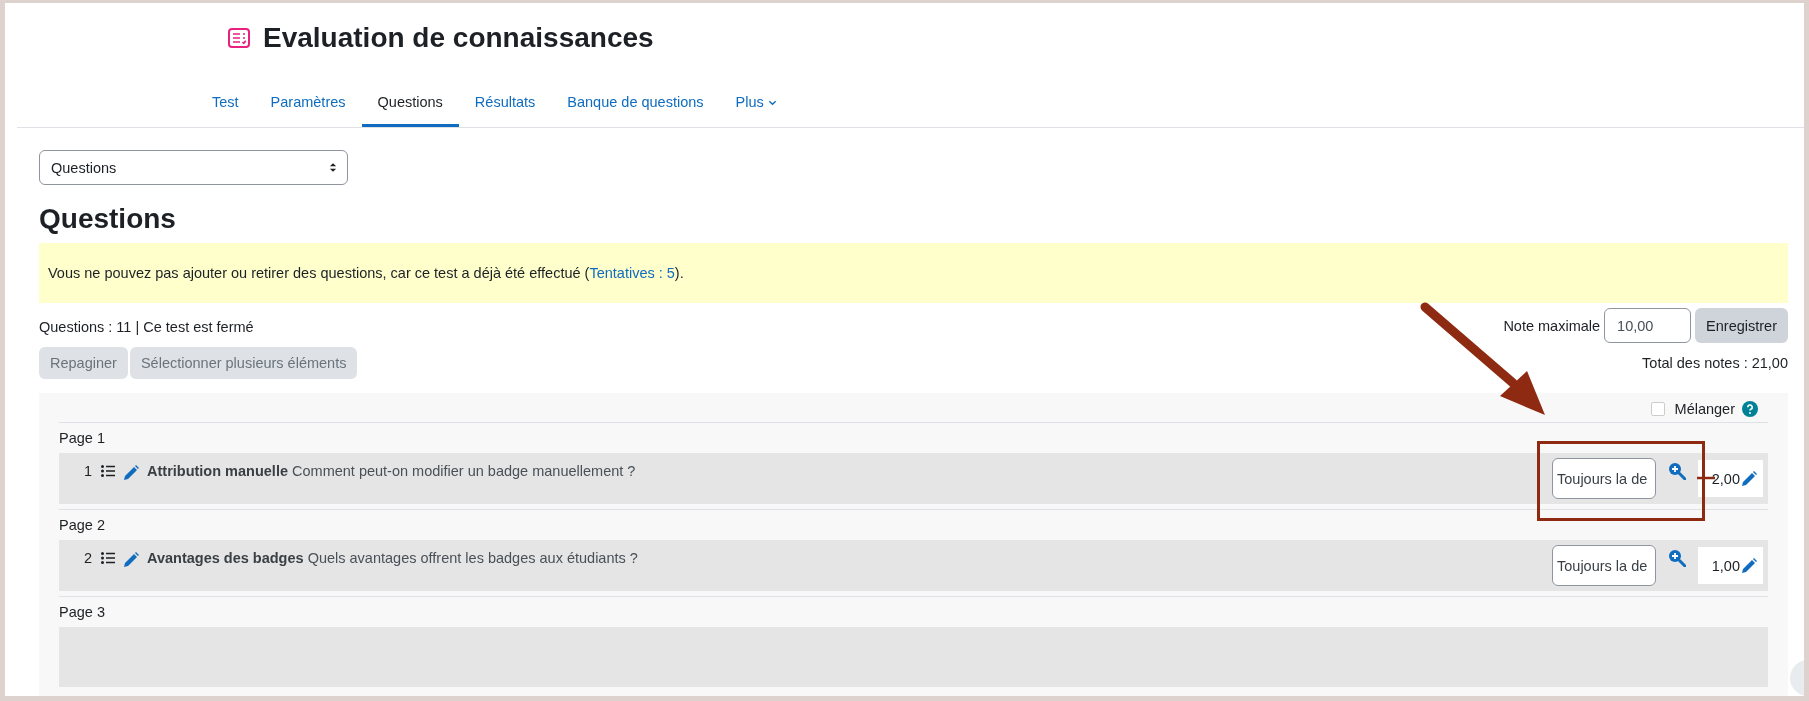  I want to click on section-heading: Questions, so click(108, 219).